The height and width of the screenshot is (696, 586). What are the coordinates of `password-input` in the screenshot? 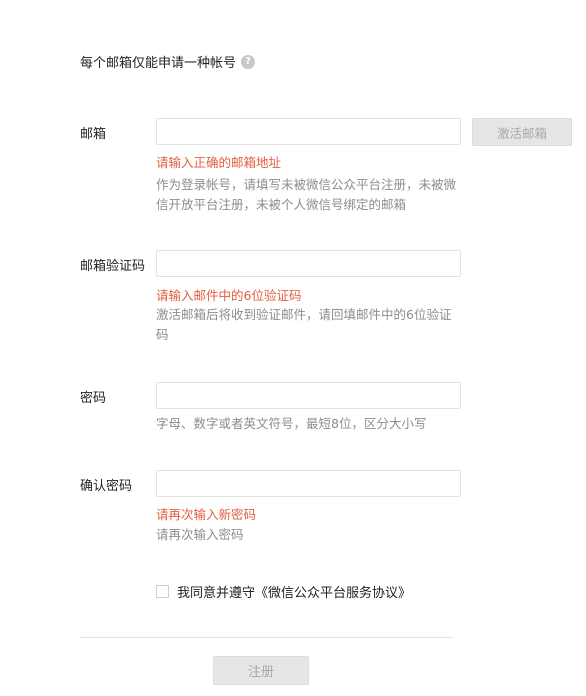 It's located at (308, 395).